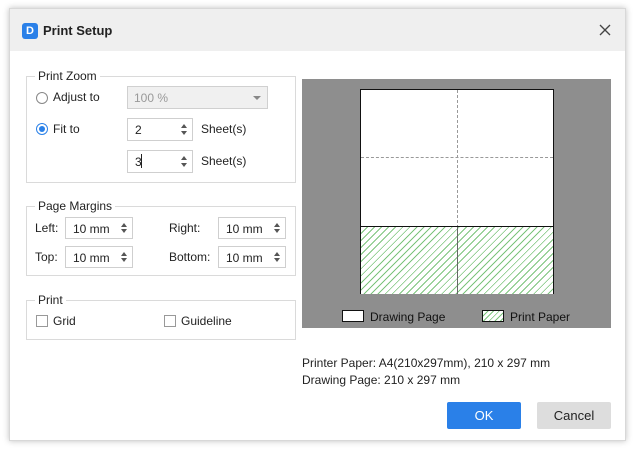 This screenshot has height=449, width=636. Describe the element at coordinates (170, 321) in the screenshot. I see `guideline-checkbox` at that location.